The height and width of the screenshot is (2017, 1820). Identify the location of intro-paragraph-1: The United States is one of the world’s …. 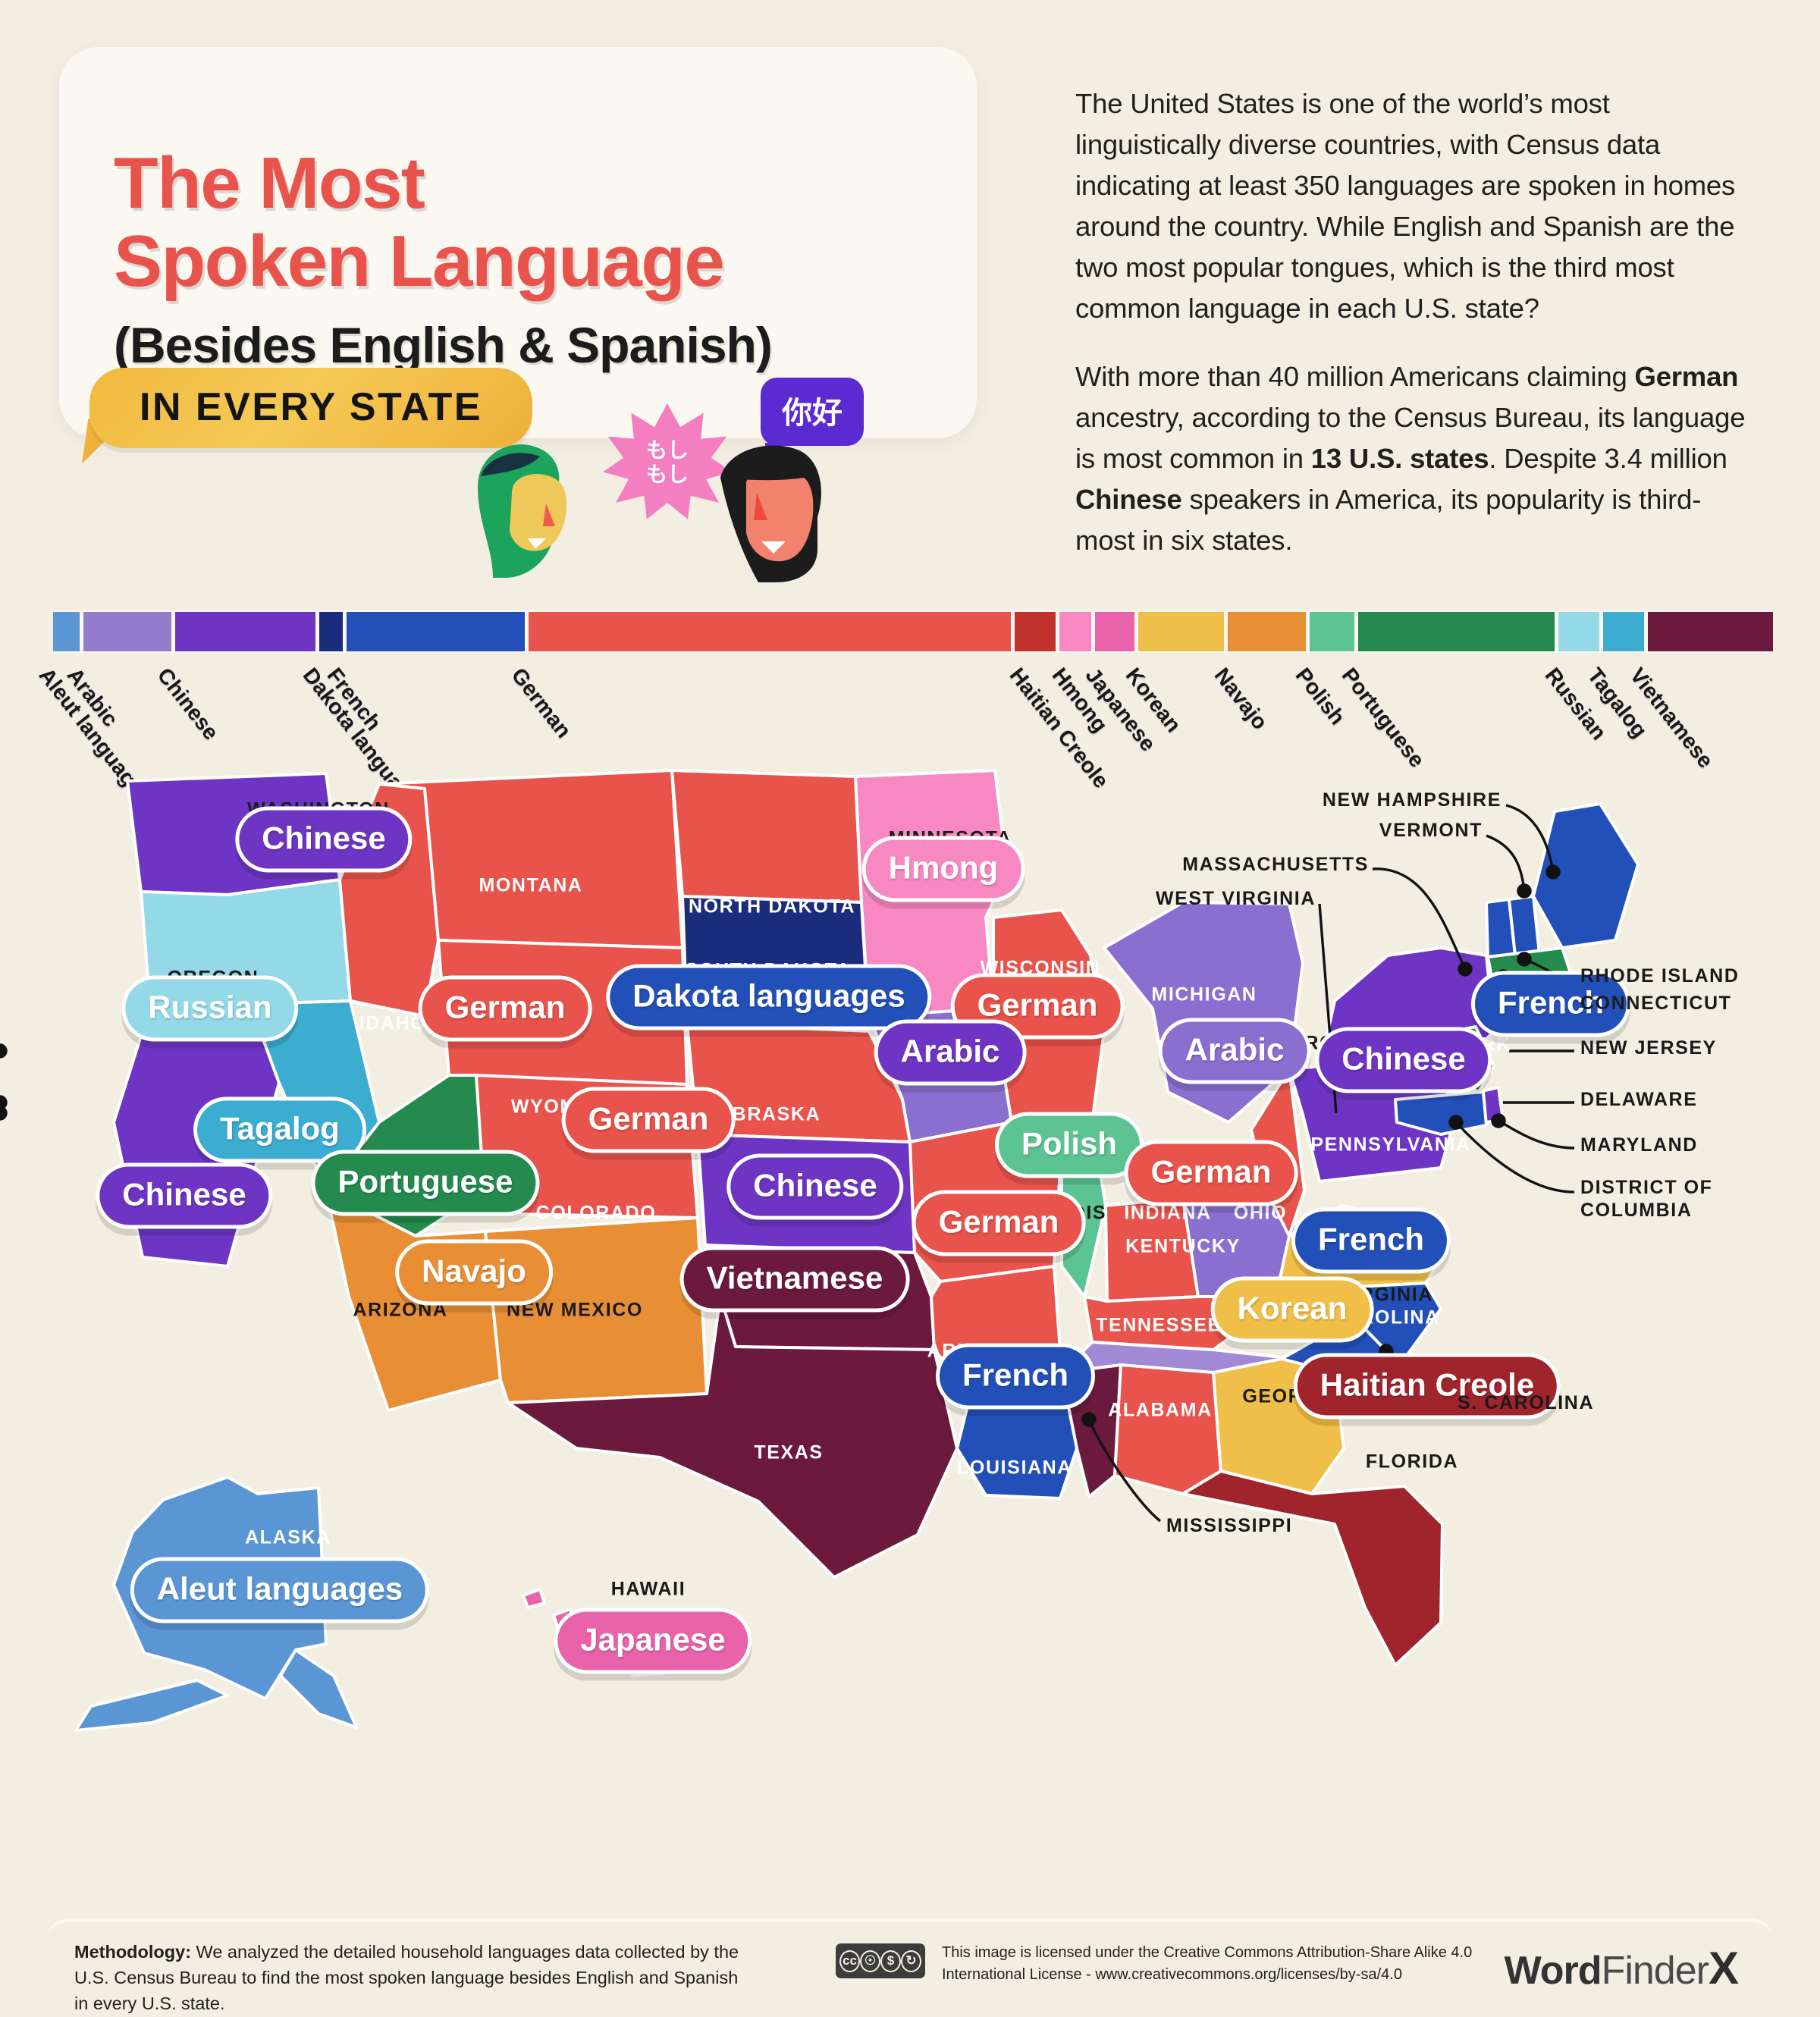
(1405, 206).